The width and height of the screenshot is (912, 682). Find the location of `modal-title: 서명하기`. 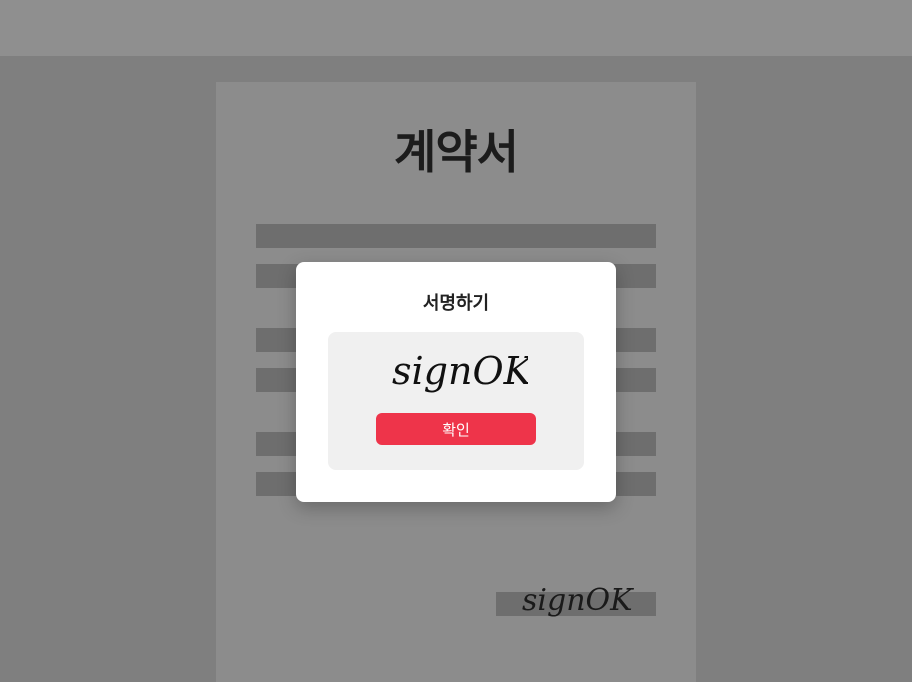

modal-title: 서명하기 is located at coordinates (456, 303).